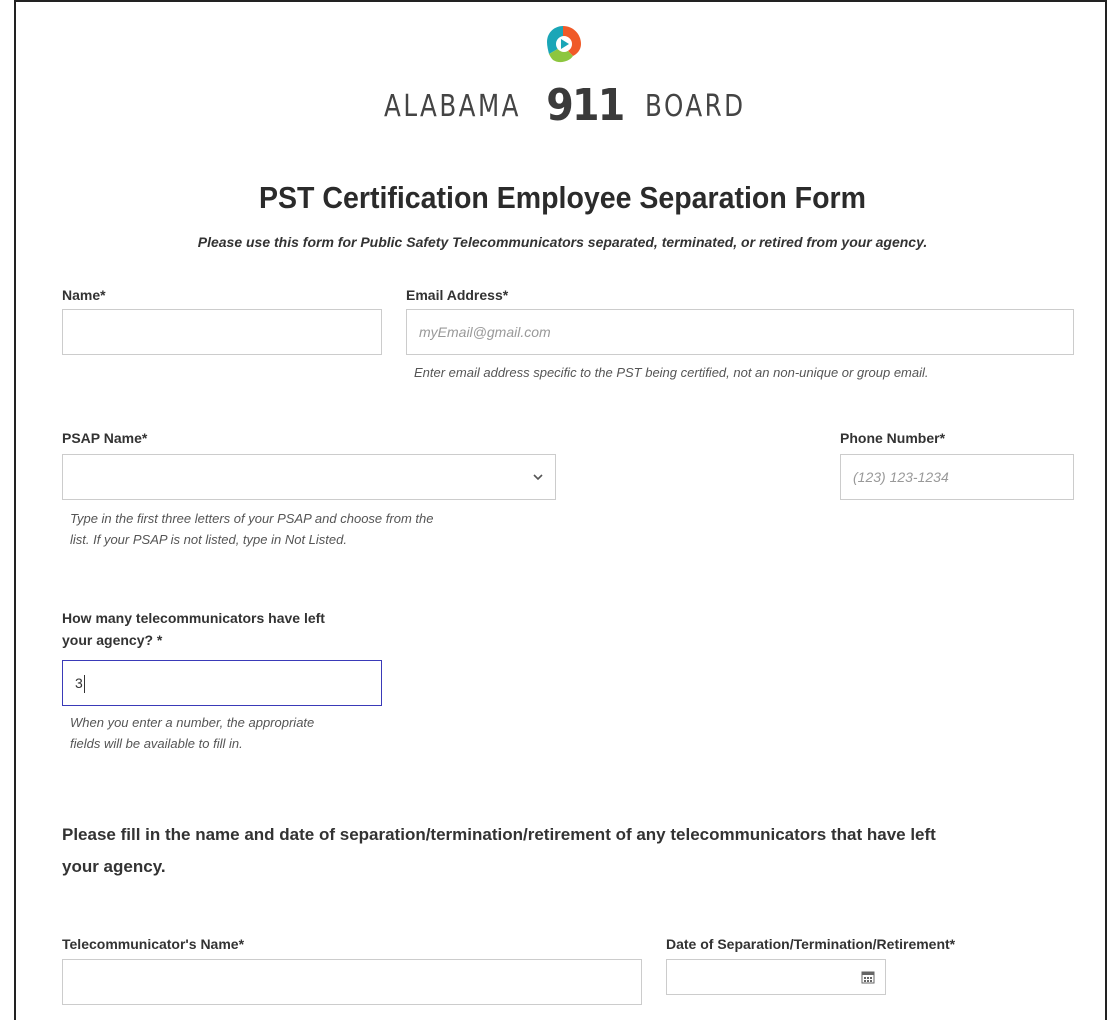  Describe the element at coordinates (776, 977) in the screenshot. I see `separation-date-input` at that location.